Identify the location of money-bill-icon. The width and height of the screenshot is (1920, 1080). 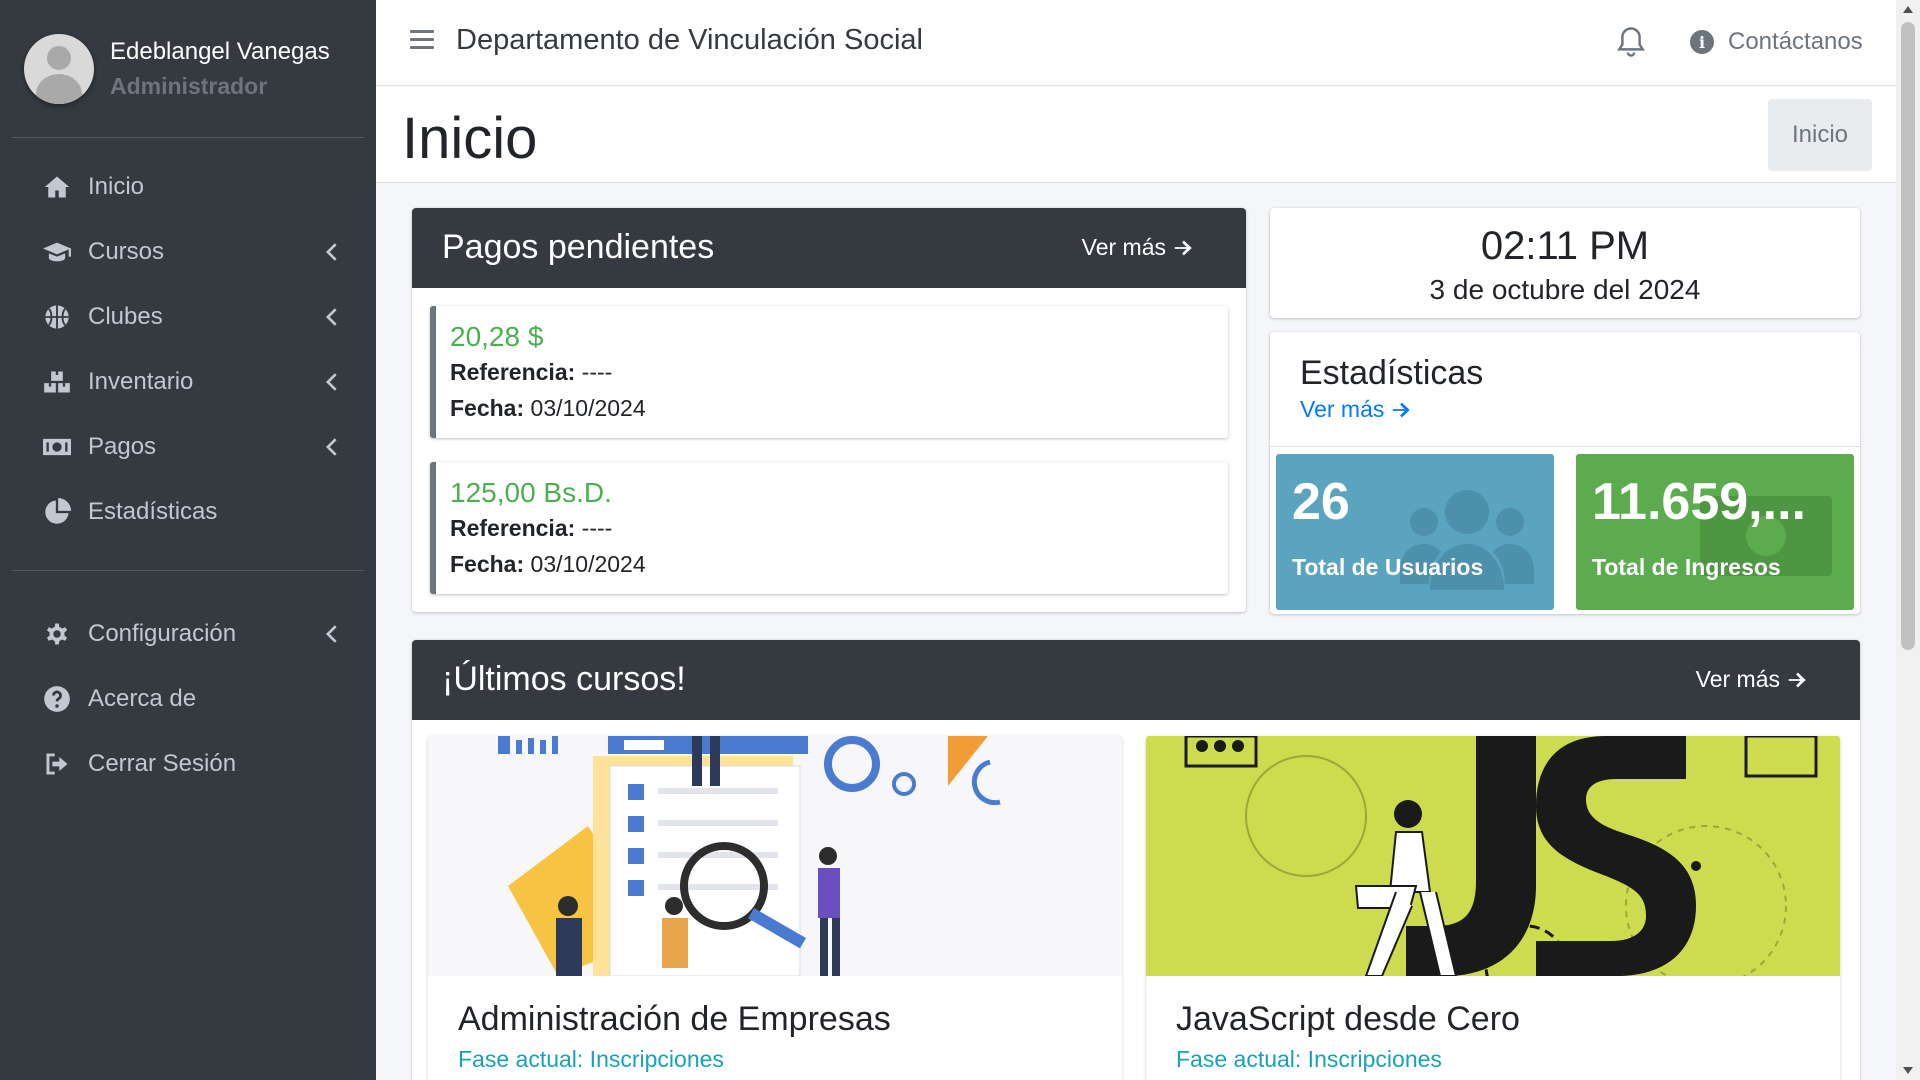
(57, 447).